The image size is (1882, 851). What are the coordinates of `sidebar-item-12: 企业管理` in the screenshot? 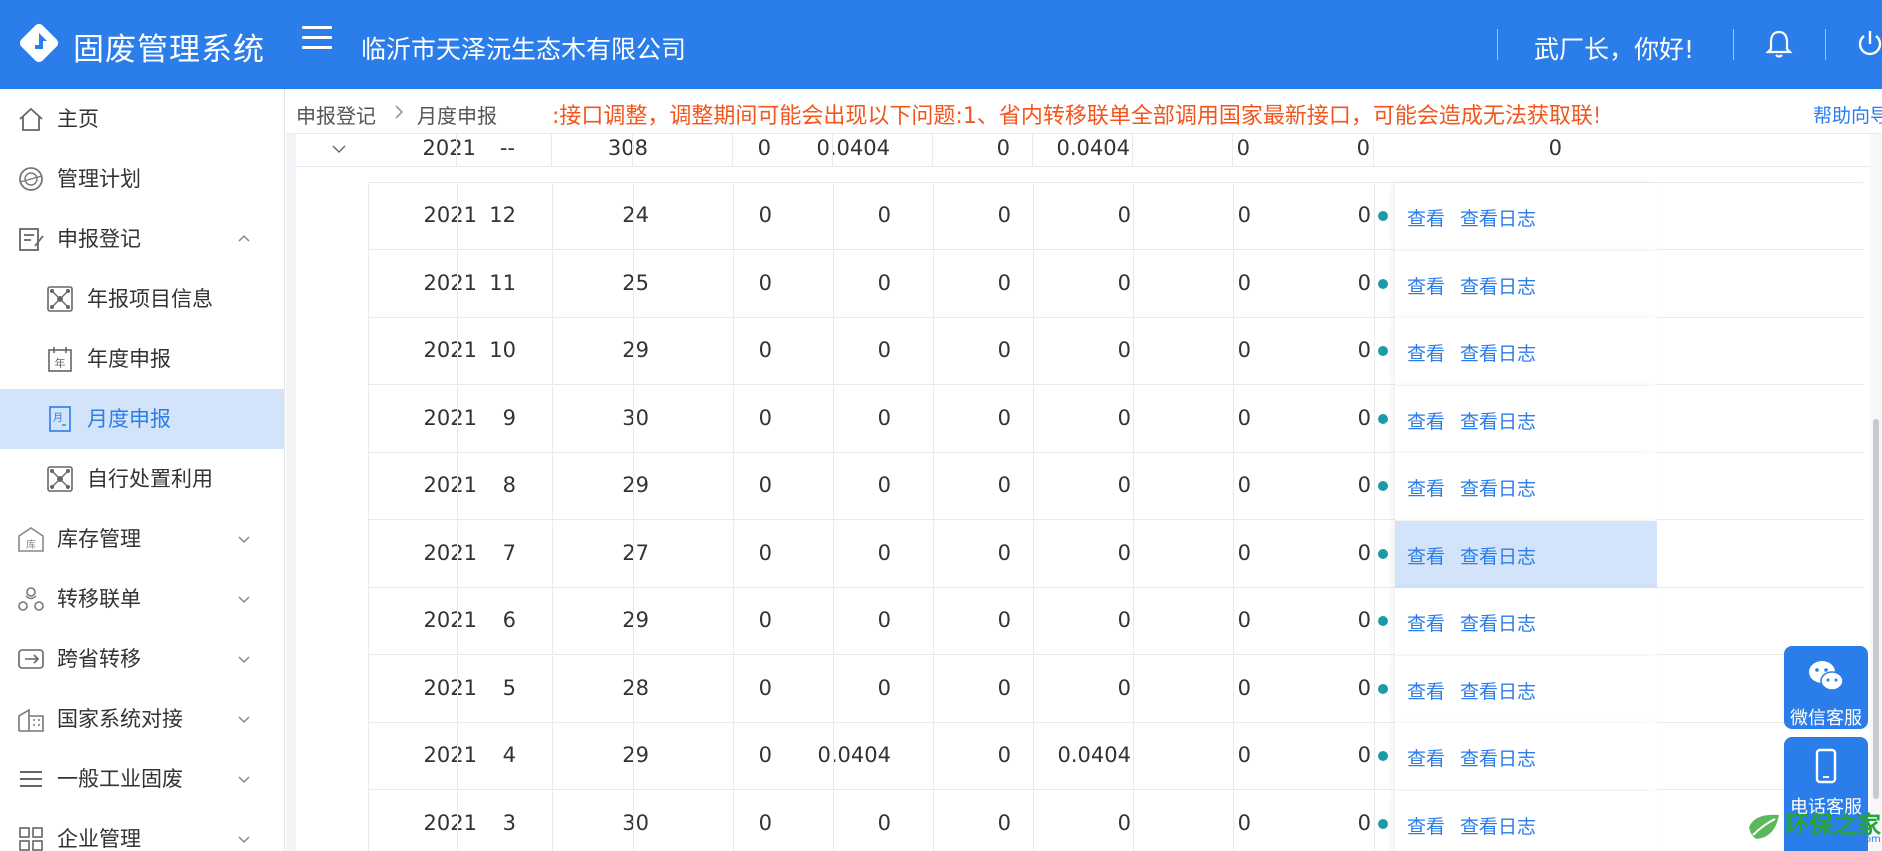 It's located at (142, 830).